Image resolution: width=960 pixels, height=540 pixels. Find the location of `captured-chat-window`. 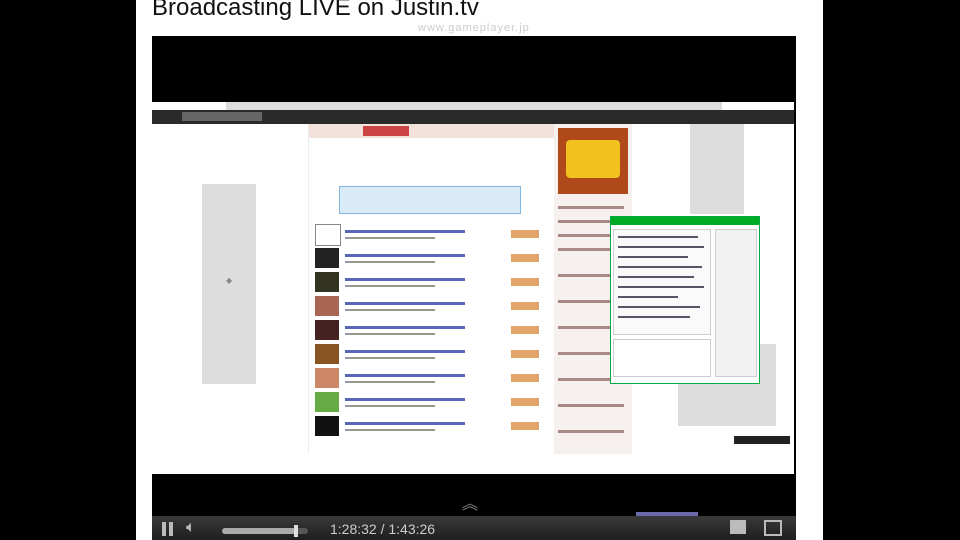

captured-chat-window is located at coordinates (685, 300).